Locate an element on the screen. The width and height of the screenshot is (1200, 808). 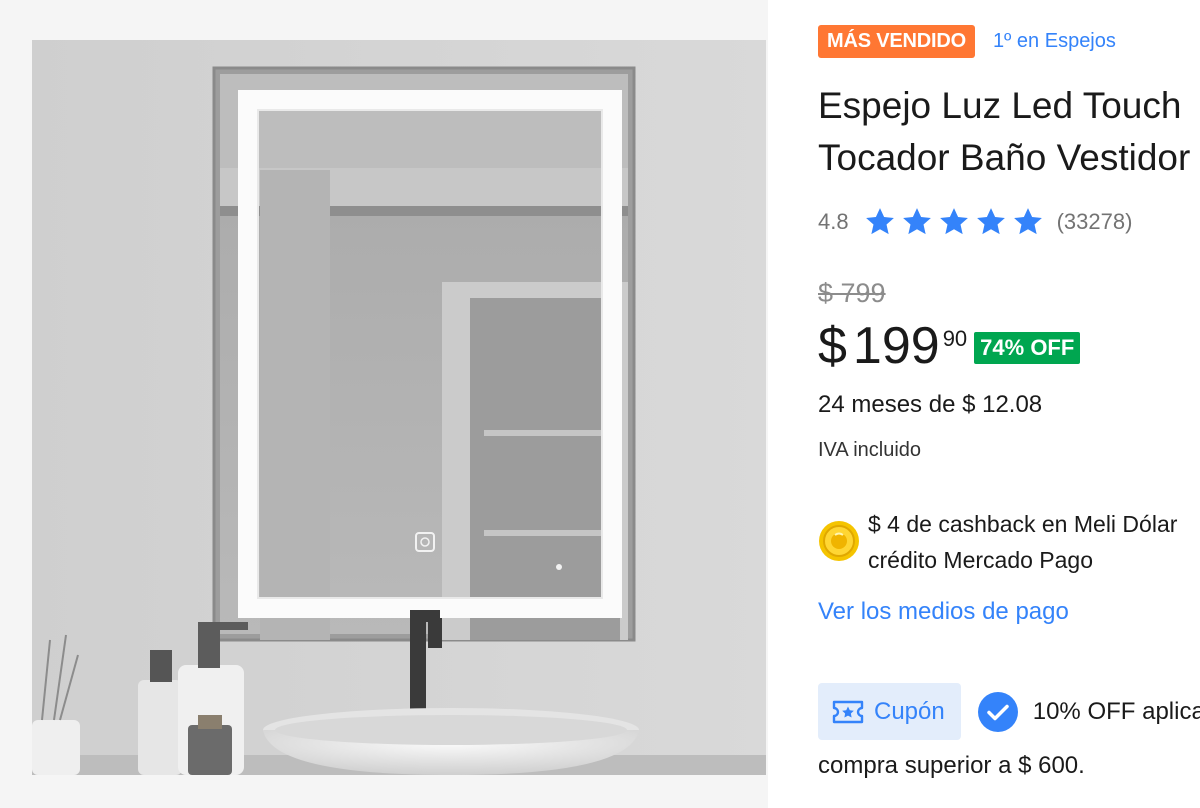
coupon-chip: Cupón is located at coordinates (889, 711).